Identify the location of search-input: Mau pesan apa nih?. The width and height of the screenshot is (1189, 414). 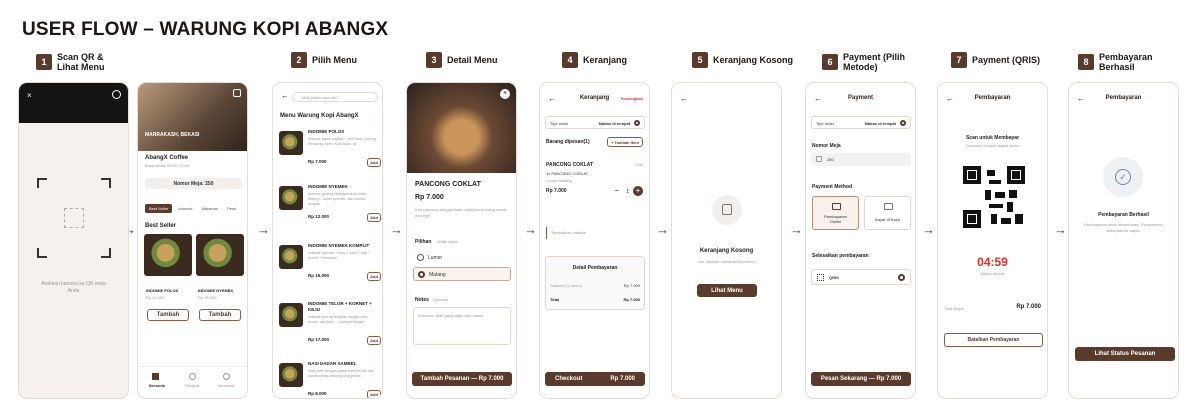
(335, 97).